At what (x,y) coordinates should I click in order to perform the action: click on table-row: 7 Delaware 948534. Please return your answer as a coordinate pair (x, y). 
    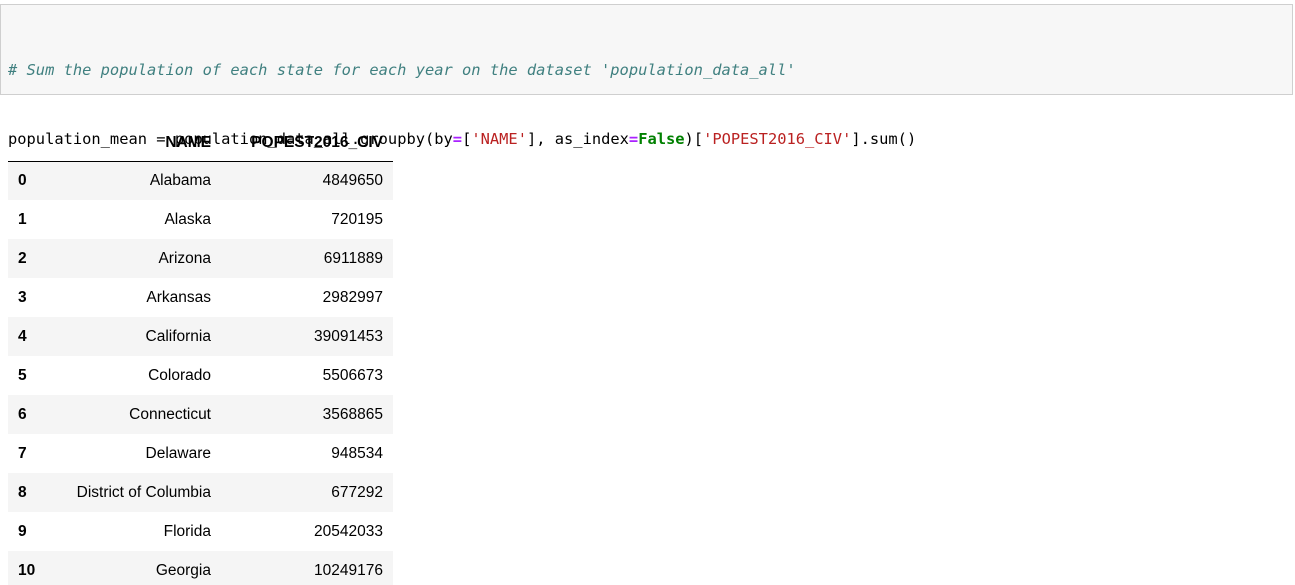
    Looking at the image, I should click on (200, 453).